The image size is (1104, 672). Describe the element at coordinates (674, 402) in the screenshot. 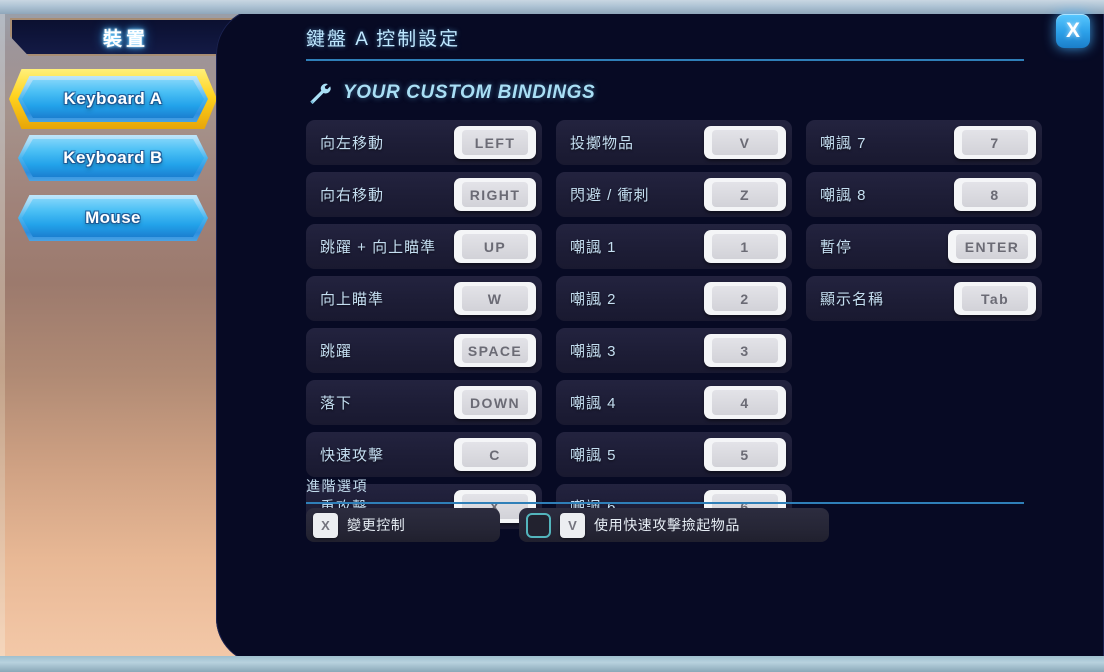

I see `binding-row: 嘲諷 4 4` at that location.